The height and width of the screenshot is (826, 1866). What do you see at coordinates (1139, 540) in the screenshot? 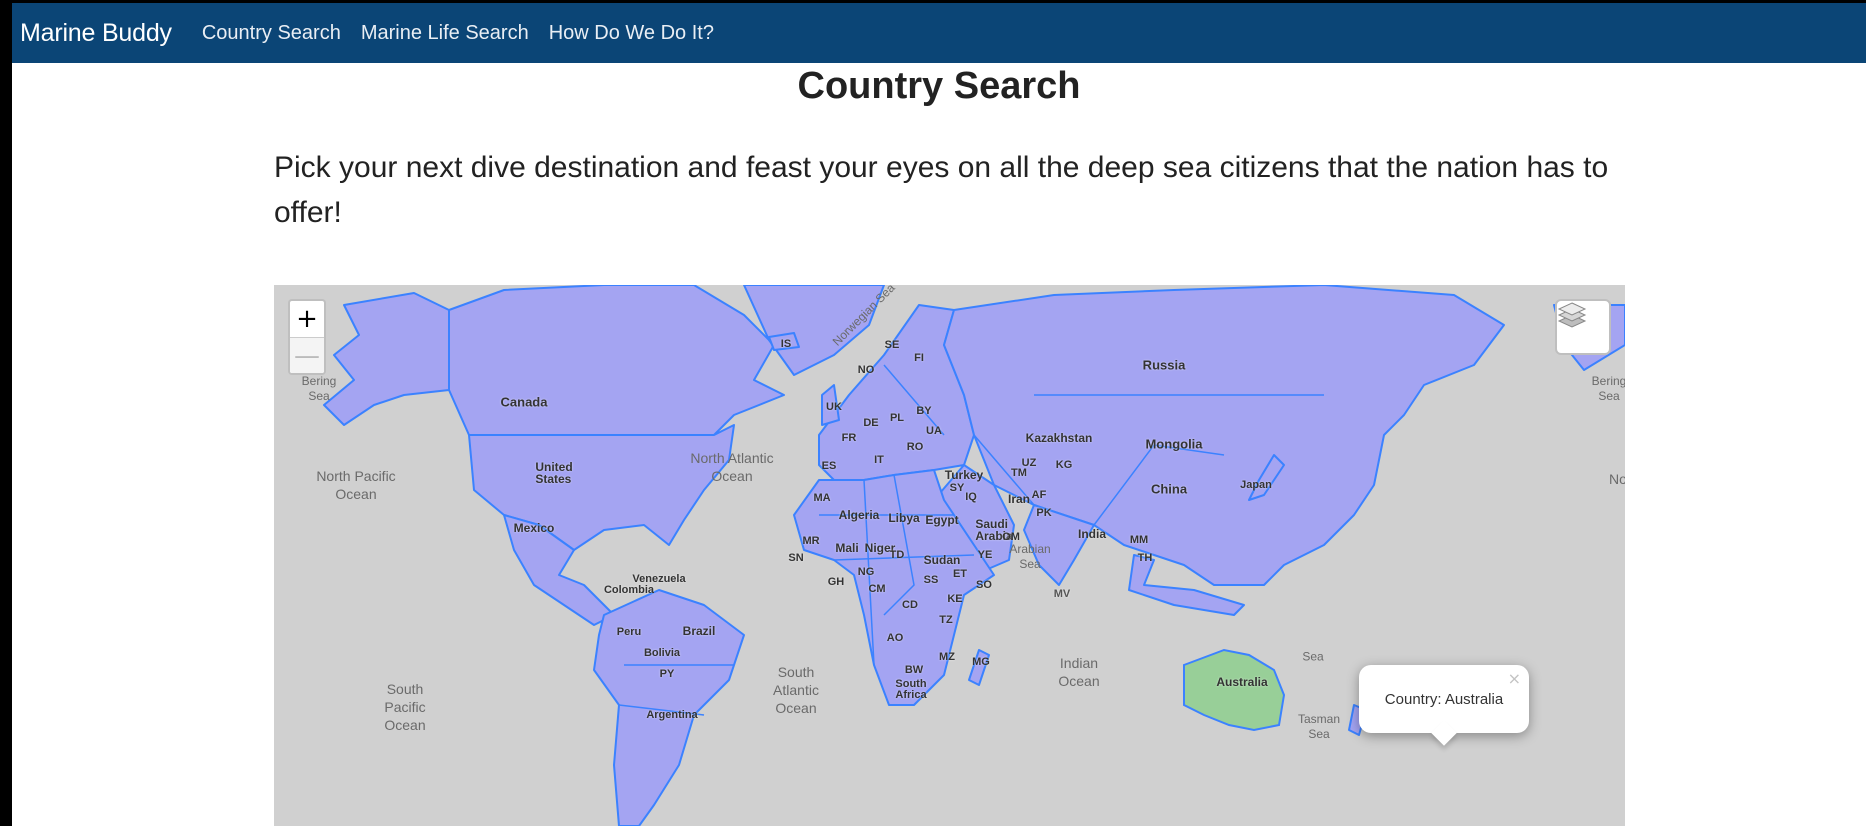
I see `label-mm: MM` at bounding box center [1139, 540].